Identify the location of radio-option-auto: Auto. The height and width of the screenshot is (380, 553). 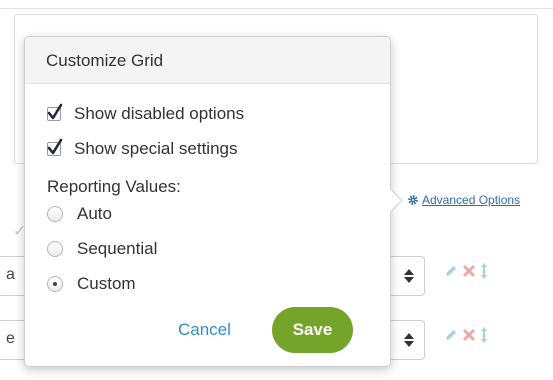
(79, 214).